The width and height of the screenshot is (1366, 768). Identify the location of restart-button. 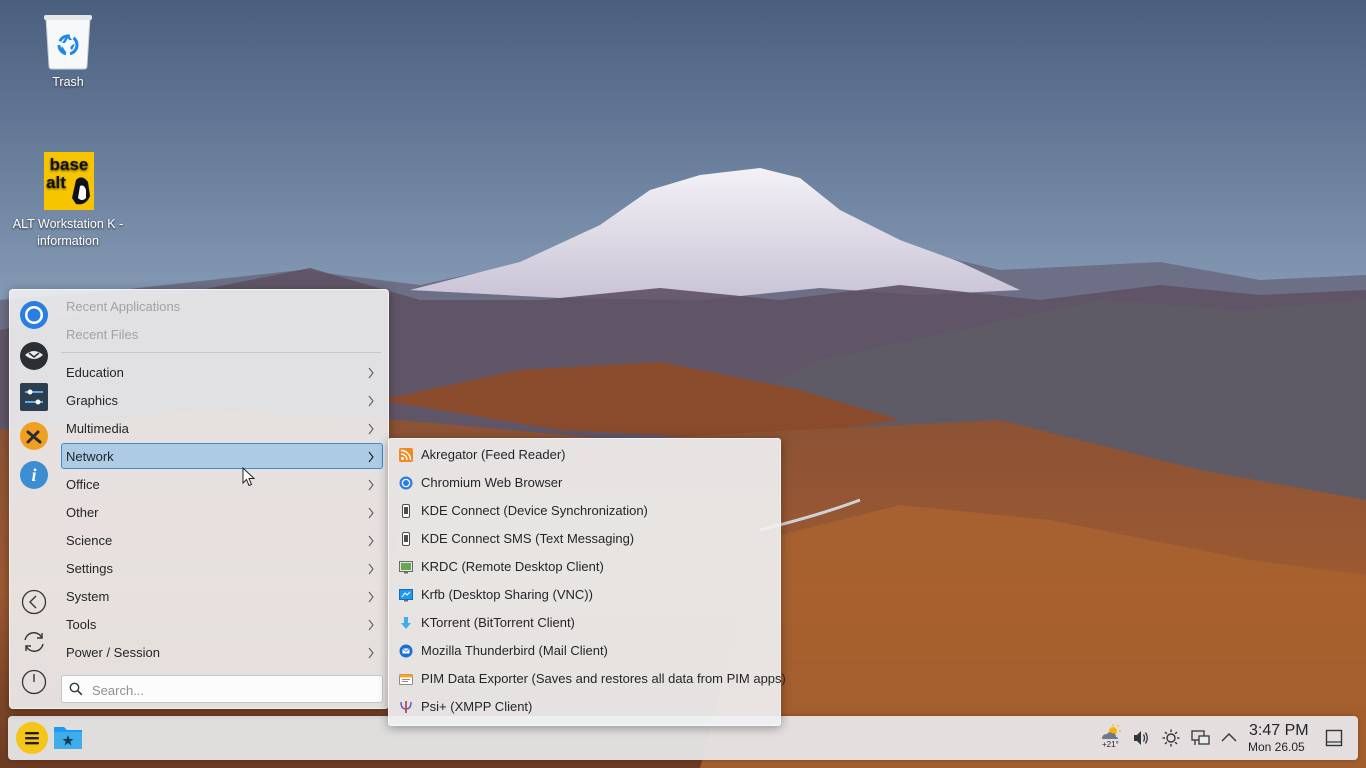
(34, 642).